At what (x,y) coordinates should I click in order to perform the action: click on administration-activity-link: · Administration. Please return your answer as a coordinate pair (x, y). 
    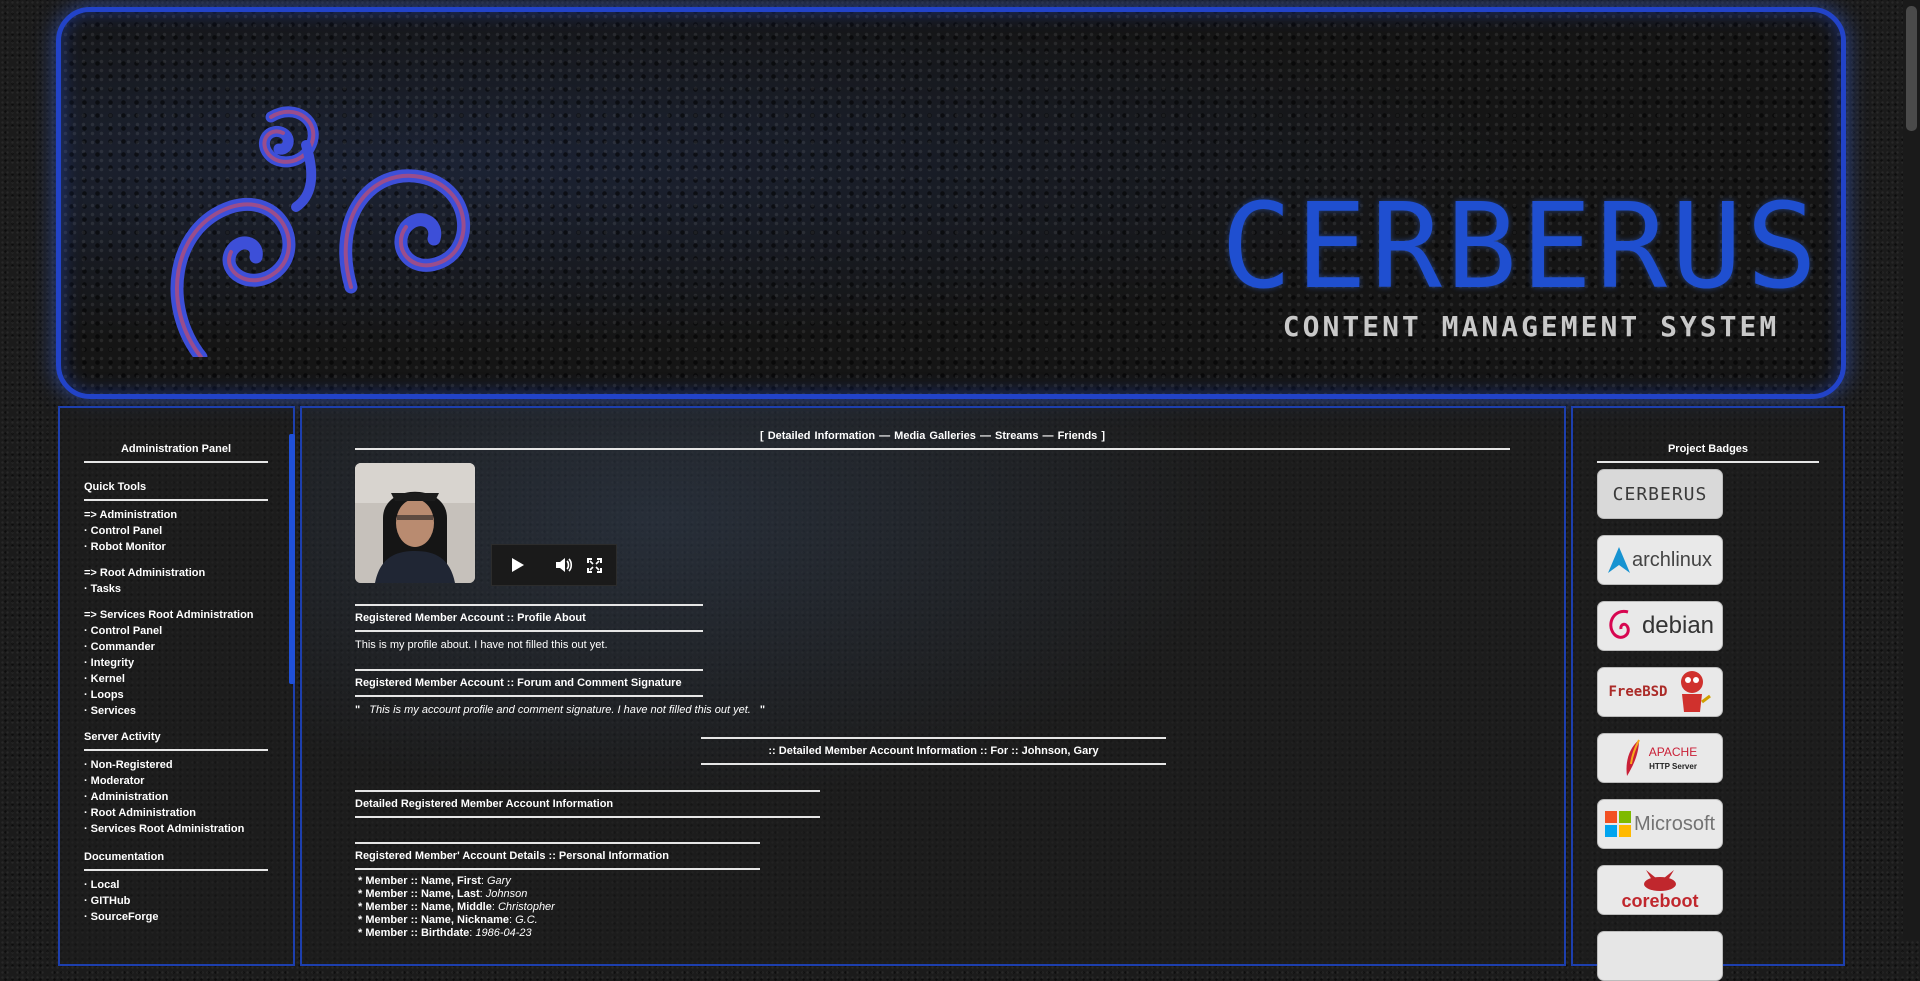
    Looking at the image, I should click on (164, 797).